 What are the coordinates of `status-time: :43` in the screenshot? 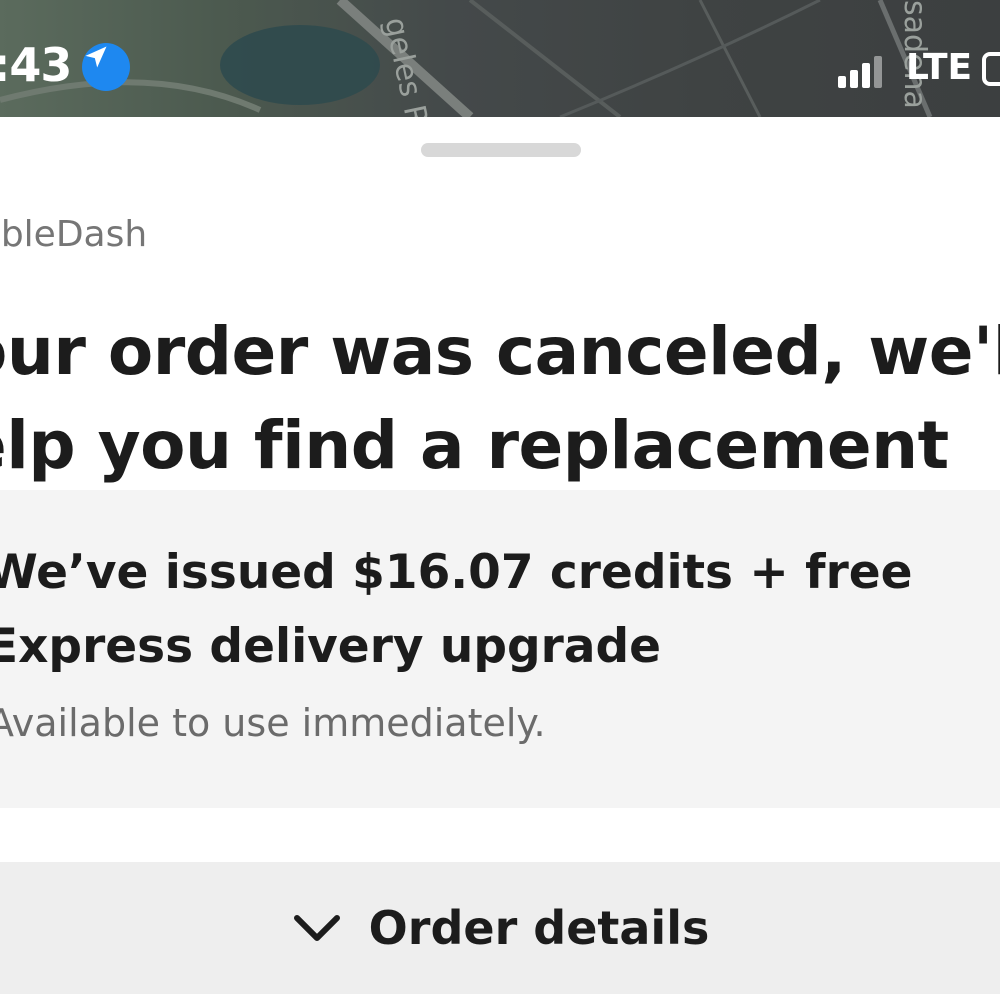 It's located at (36, 65).